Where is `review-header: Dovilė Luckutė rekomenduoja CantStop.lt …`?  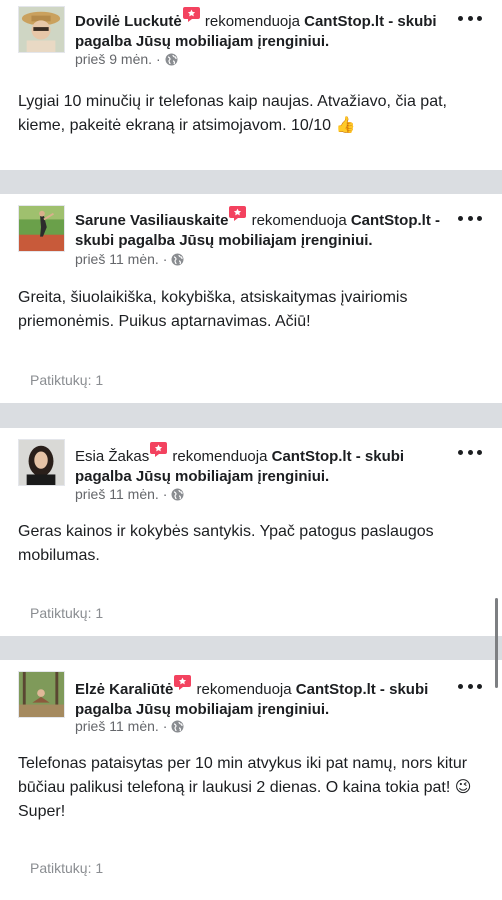 review-header: Dovilė Luckutė rekomenduoja CantStop.lt … is located at coordinates (262, 29).